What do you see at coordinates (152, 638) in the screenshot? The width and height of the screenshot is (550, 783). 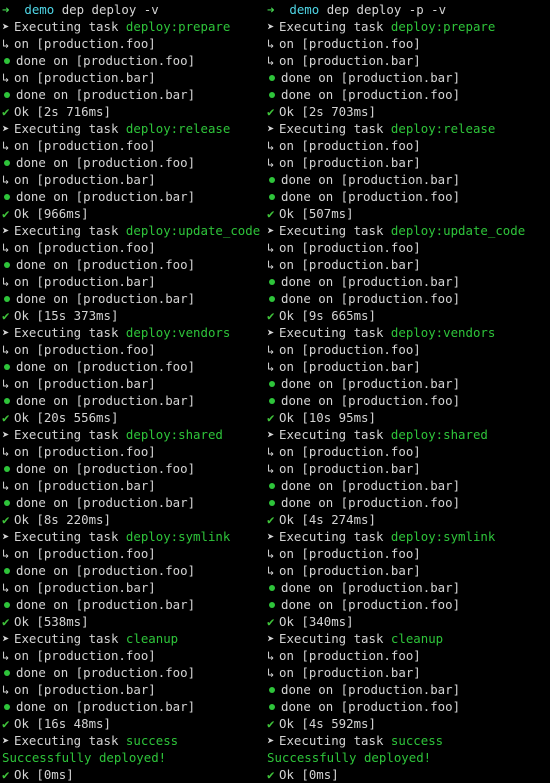 I see `task-name: cleanup` at bounding box center [152, 638].